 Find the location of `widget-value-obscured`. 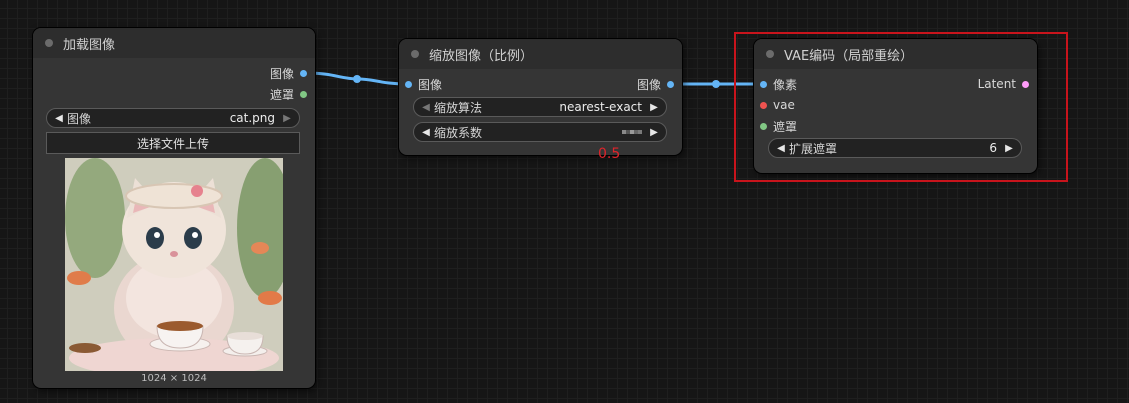

widget-value-obscured is located at coordinates (632, 132).